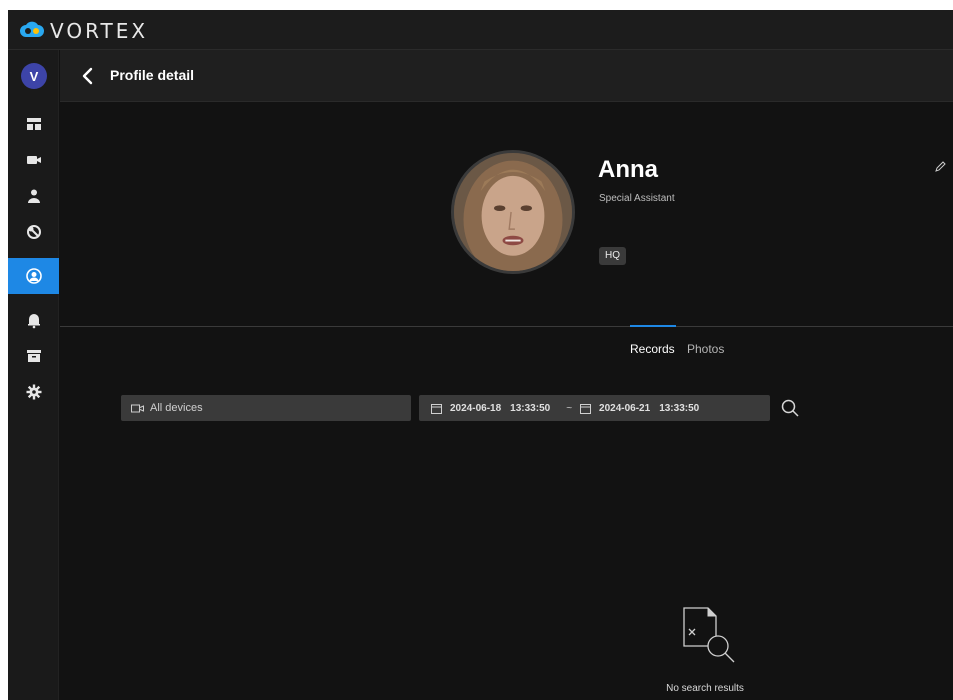 This screenshot has width=953, height=700. Describe the element at coordinates (176, 408) in the screenshot. I see `device-select-value: All devices` at that location.